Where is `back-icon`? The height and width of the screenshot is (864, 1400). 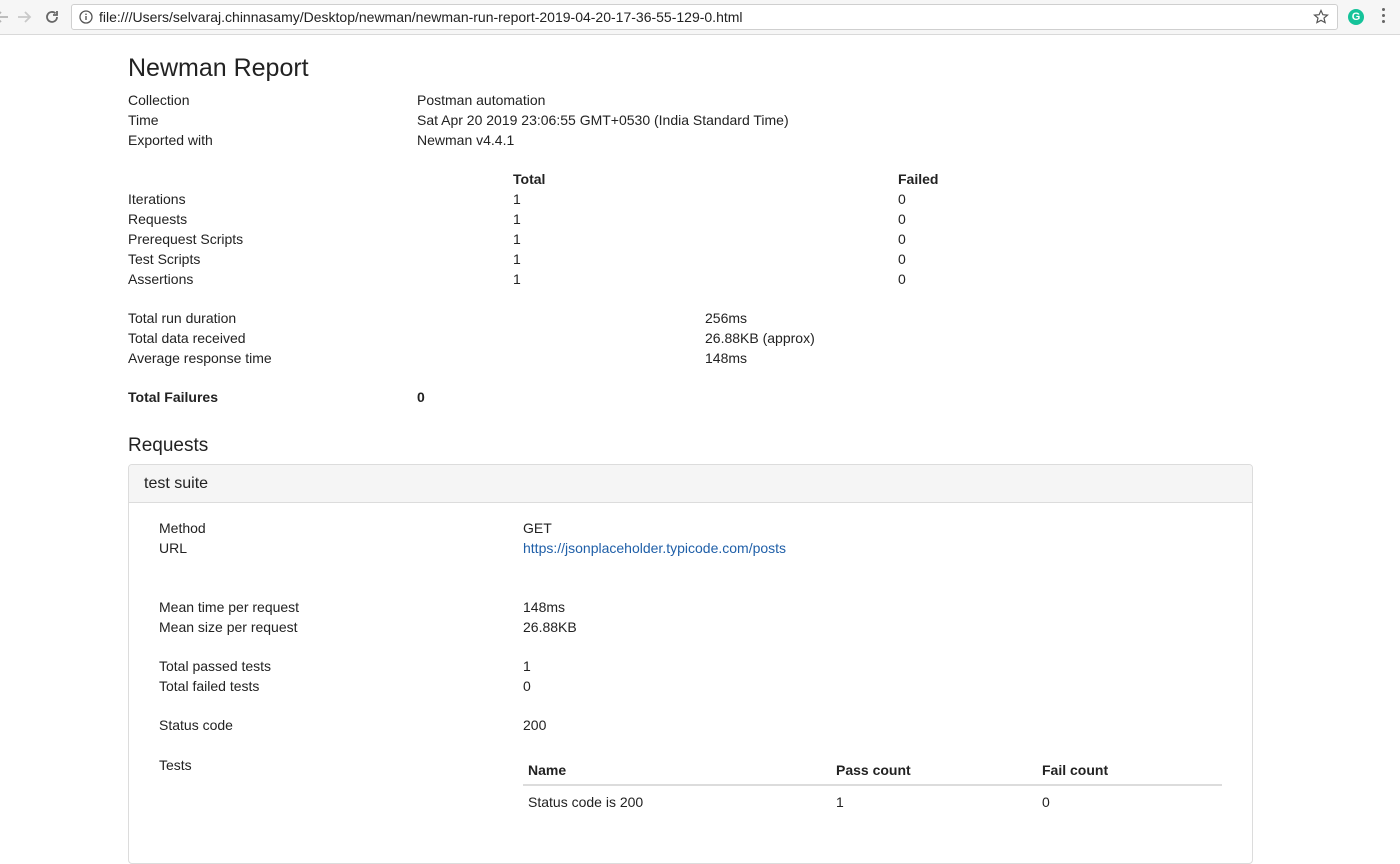 back-icon is located at coordinates (6, 17).